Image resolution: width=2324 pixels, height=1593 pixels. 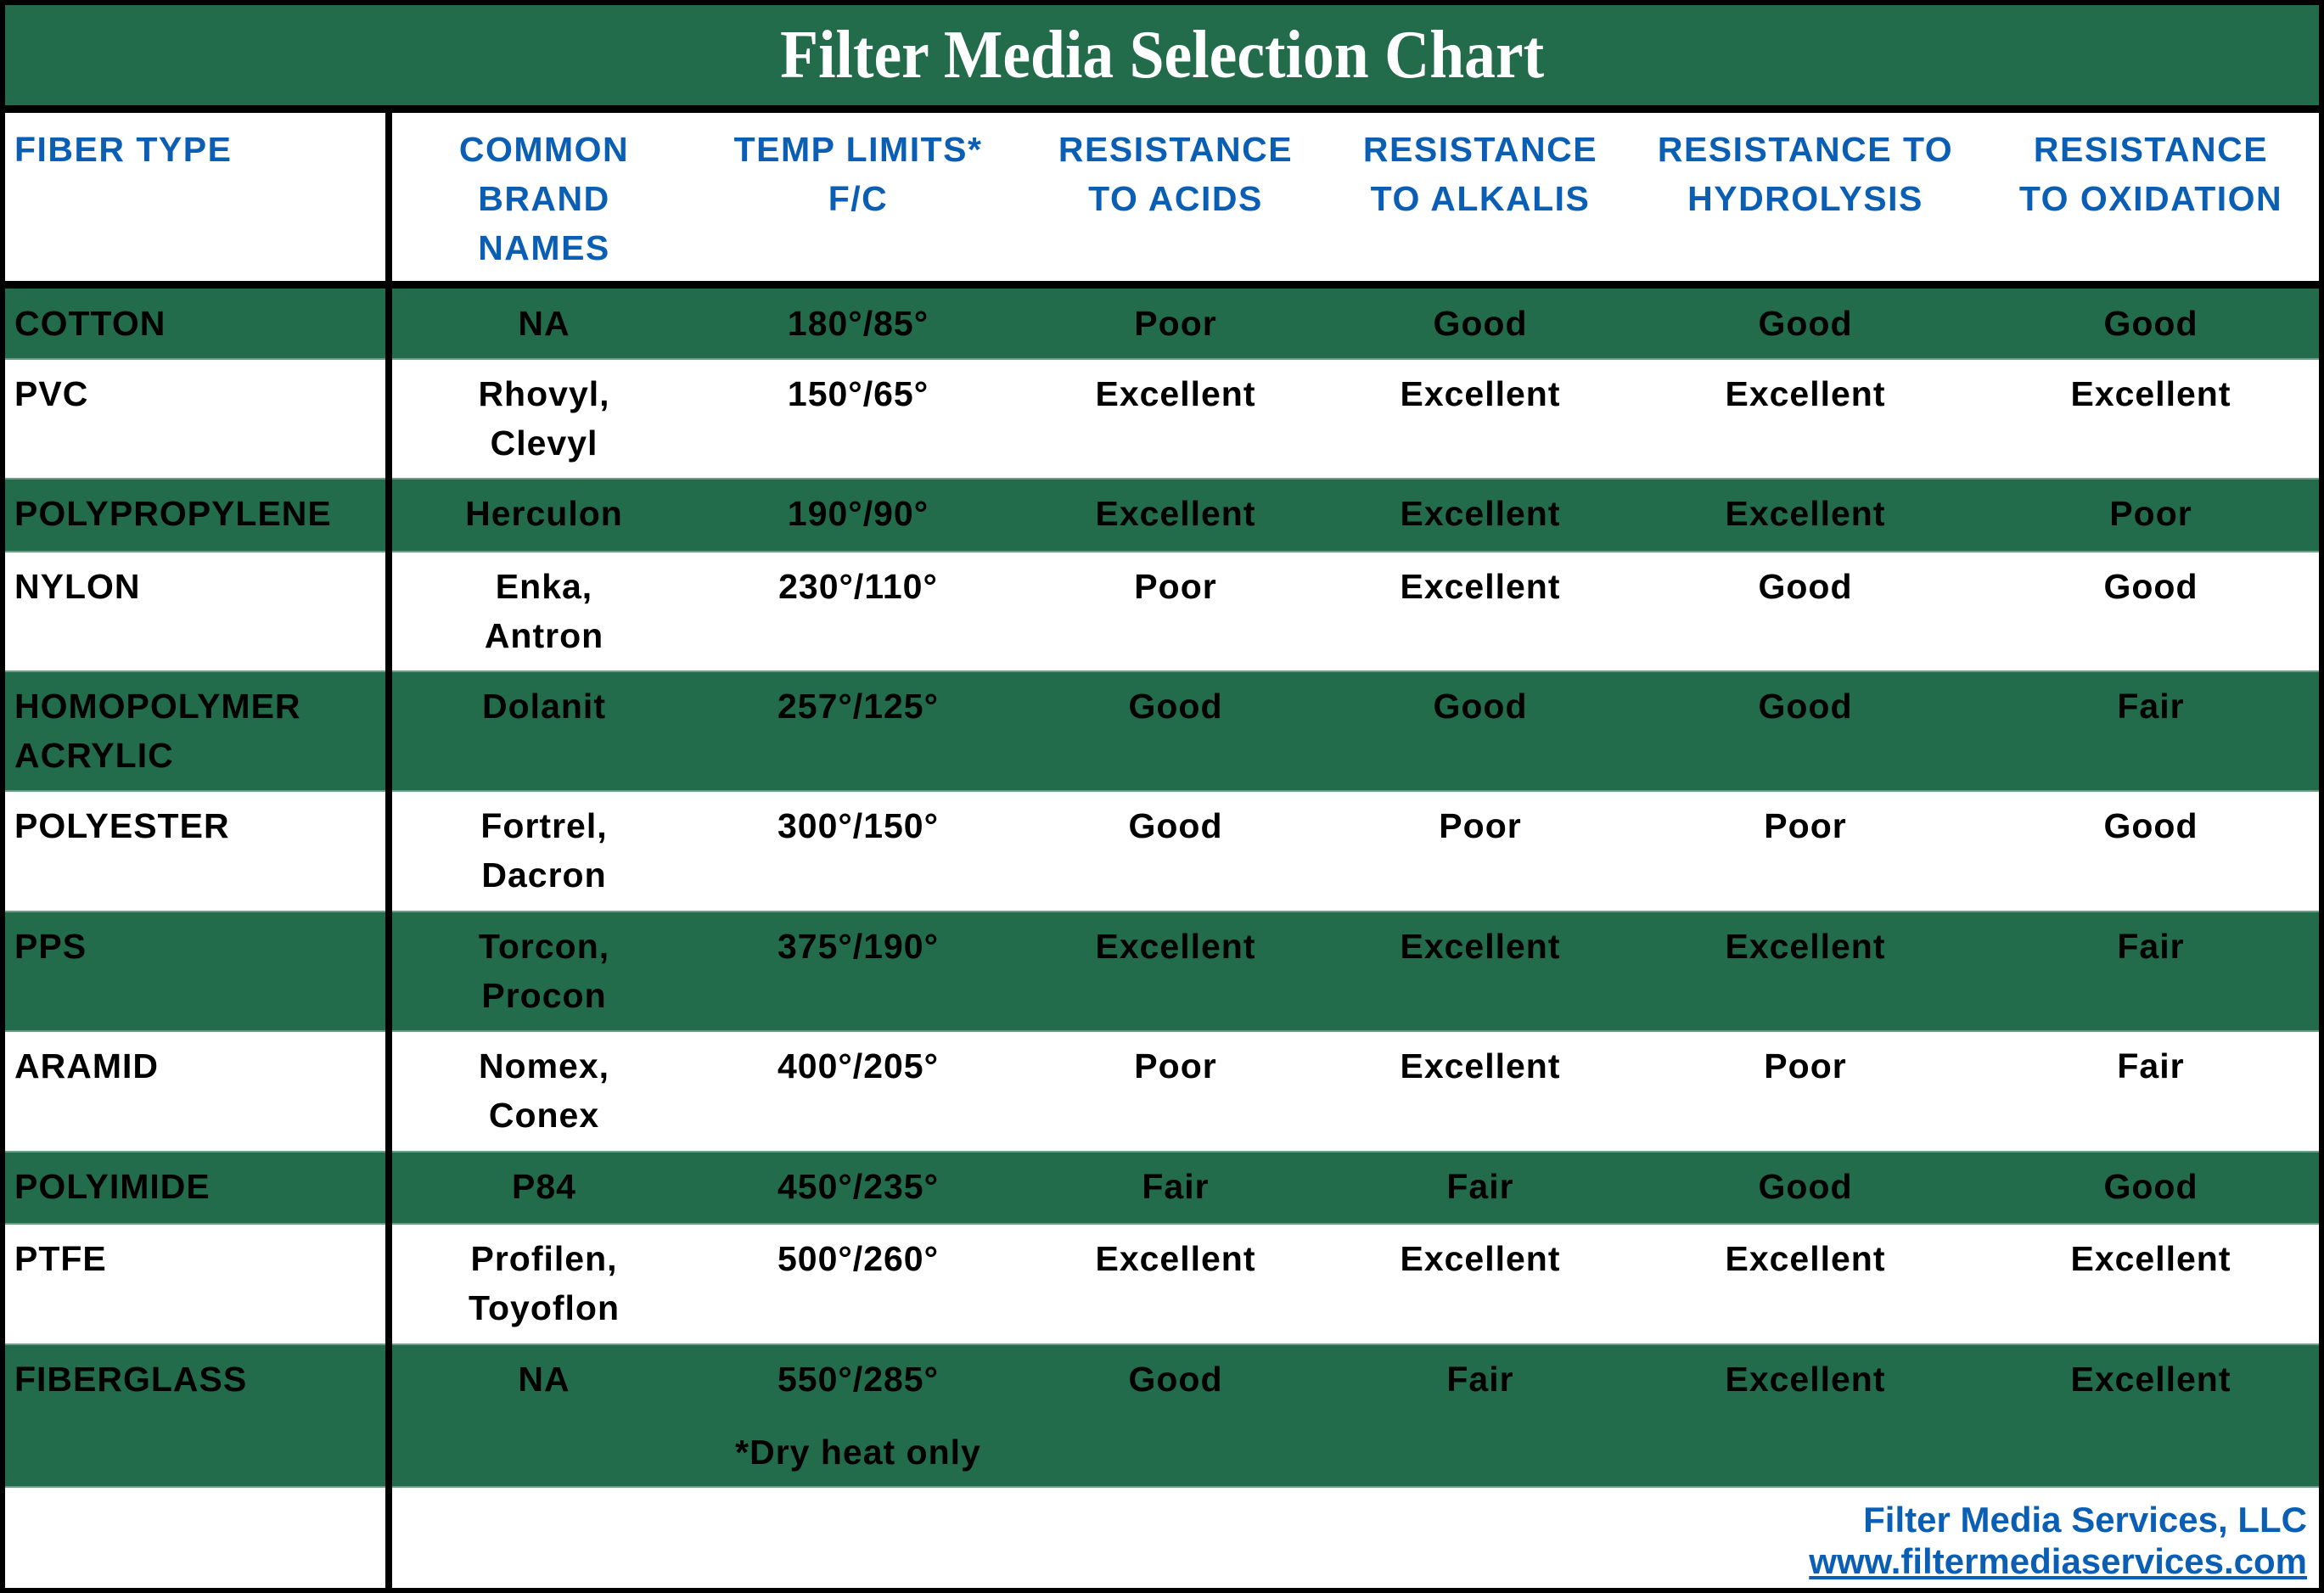 What do you see at coordinates (544, 198) in the screenshot?
I see `col-header-brand-names: COMMON BRAND NAMES` at bounding box center [544, 198].